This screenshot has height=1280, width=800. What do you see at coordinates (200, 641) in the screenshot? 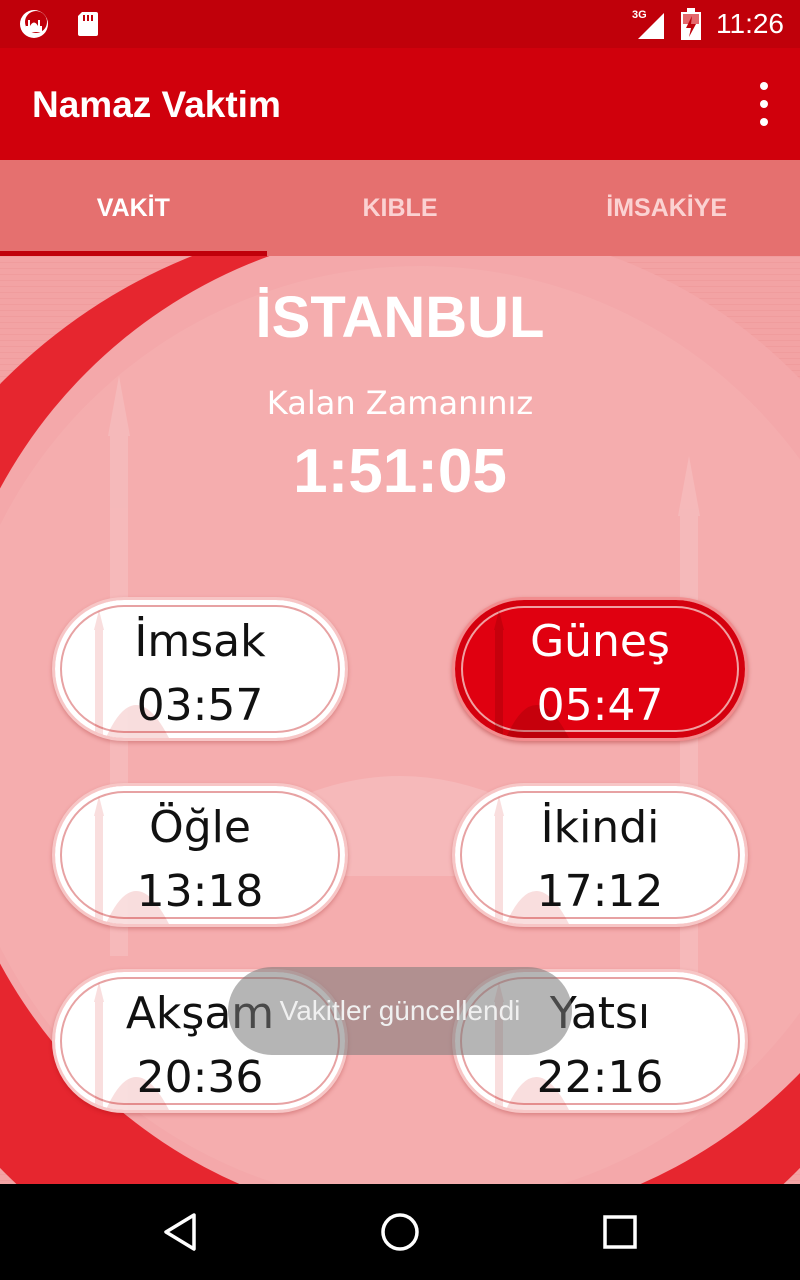
I see `prayer-name: İmsak` at bounding box center [200, 641].